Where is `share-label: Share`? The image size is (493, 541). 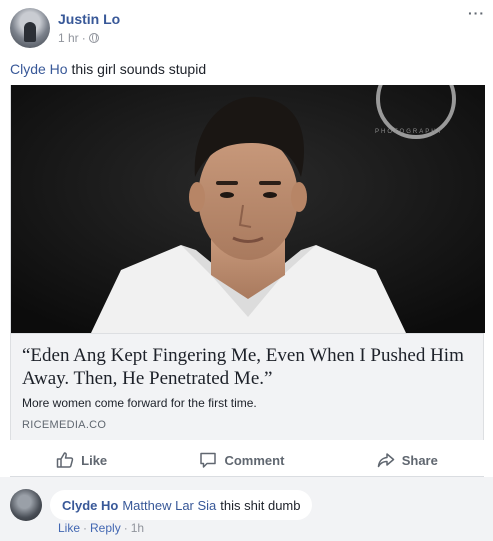
share-label: Share is located at coordinates (419, 460).